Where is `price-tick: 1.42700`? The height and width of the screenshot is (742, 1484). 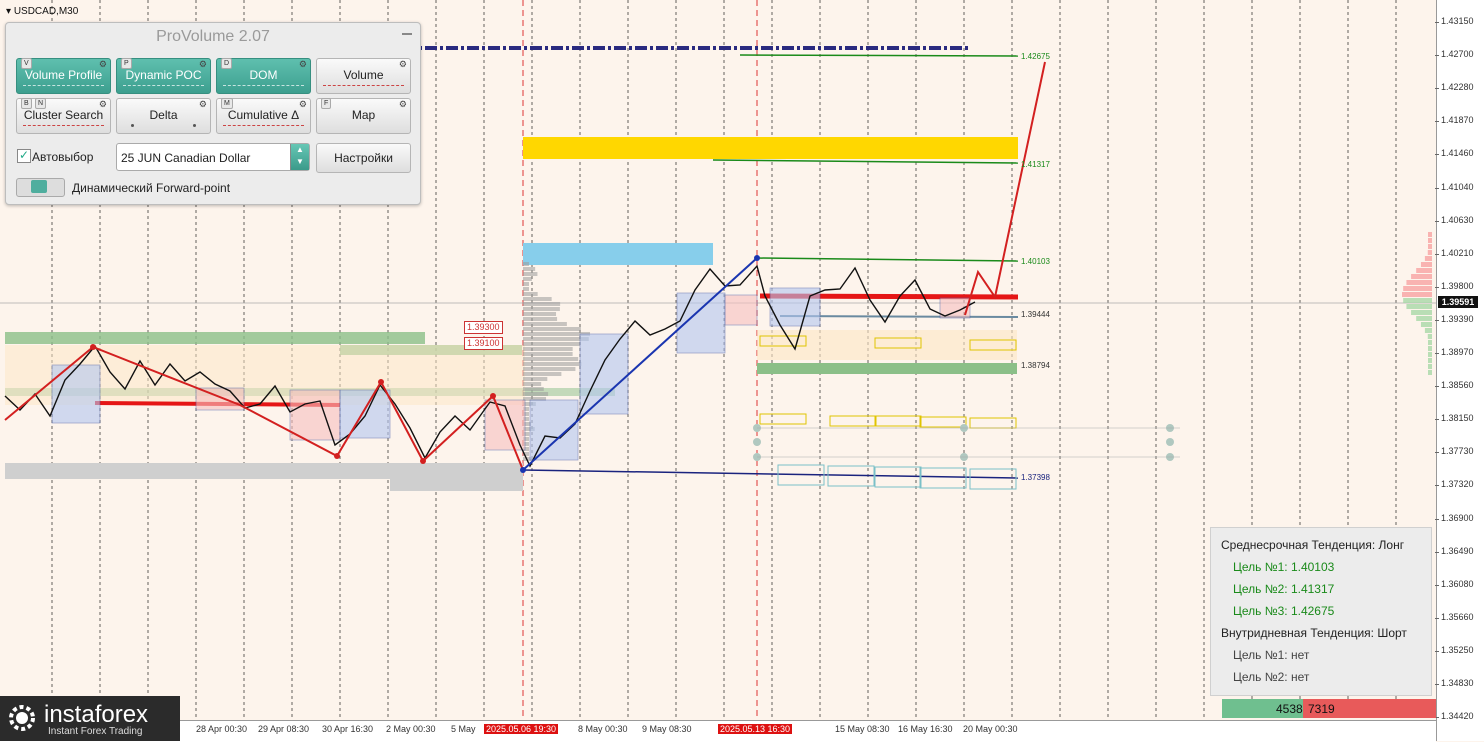 price-tick: 1.42700 is located at coordinates (1454, 54).